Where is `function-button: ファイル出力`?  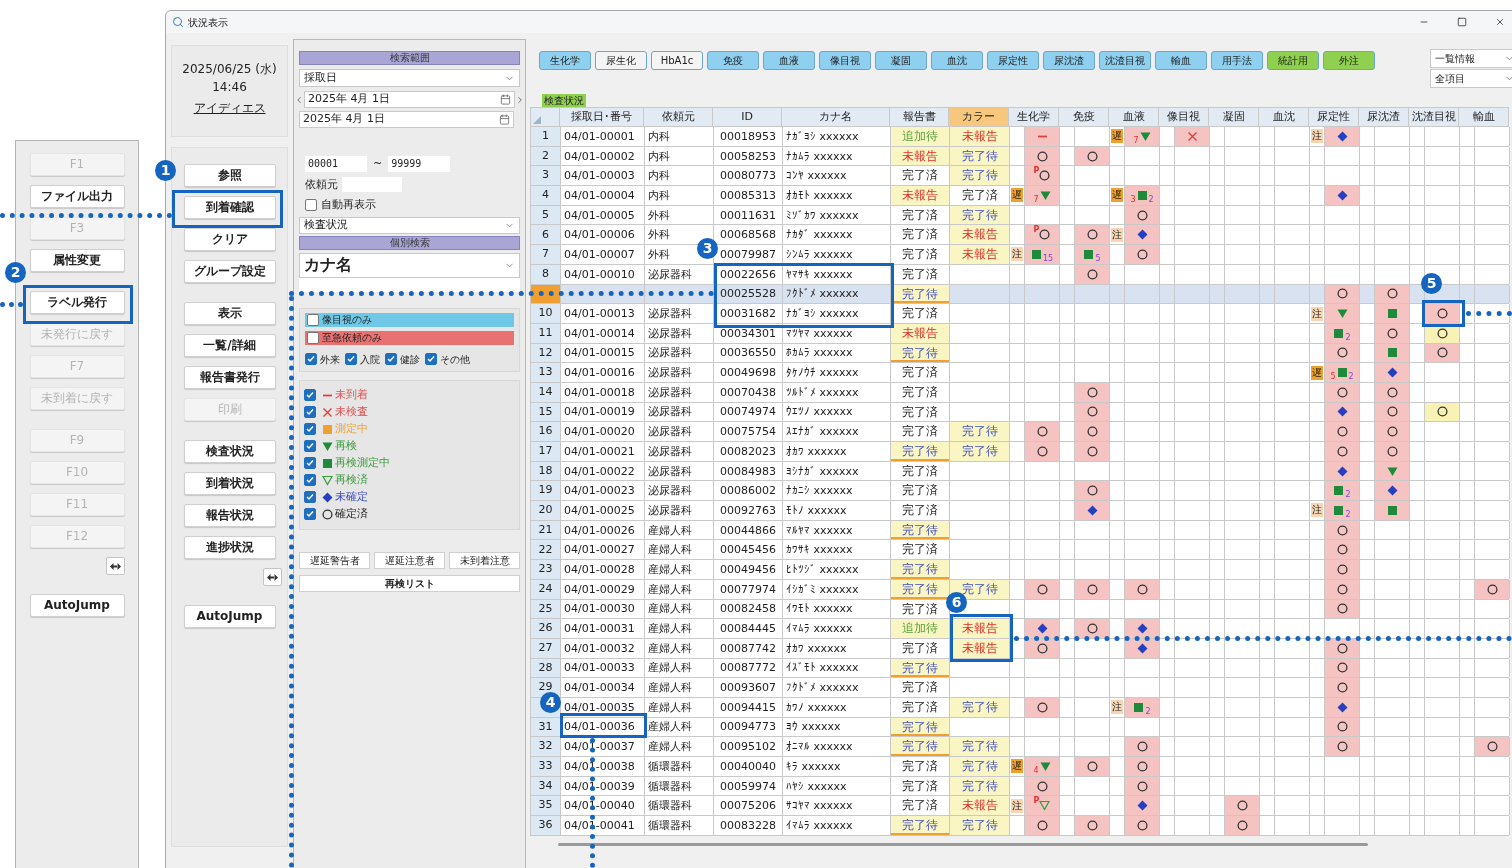 function-button: ファイル出力 is located at coordinates (77, 196).